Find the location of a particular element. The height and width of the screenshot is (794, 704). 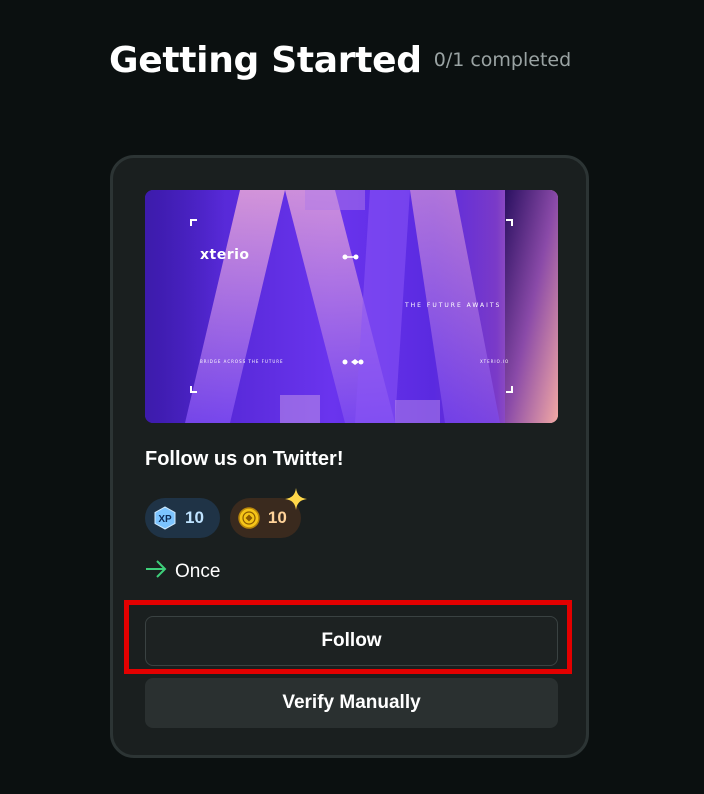

progress-text: 0/1 completed is located at coordinates (502, 60).